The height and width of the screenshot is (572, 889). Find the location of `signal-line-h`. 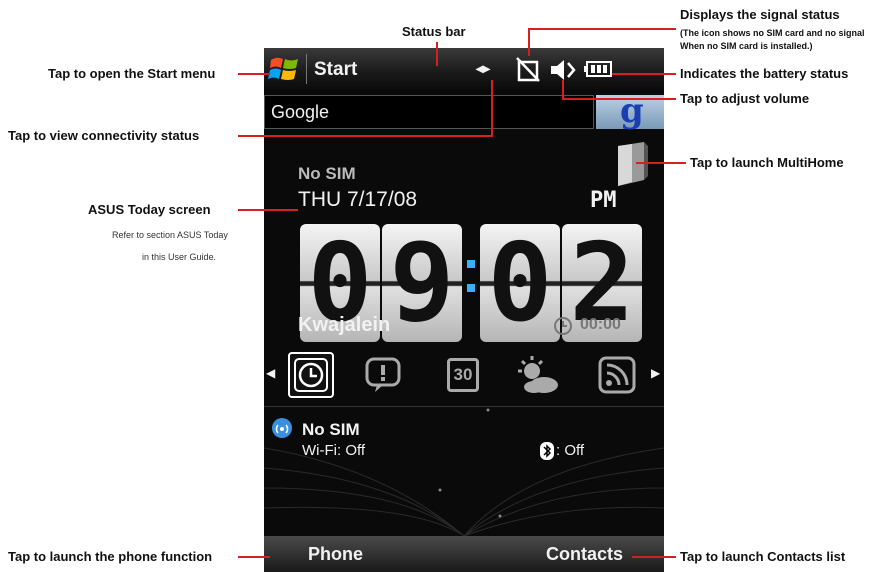

signal-line-h is located at coordinates (602, 29).